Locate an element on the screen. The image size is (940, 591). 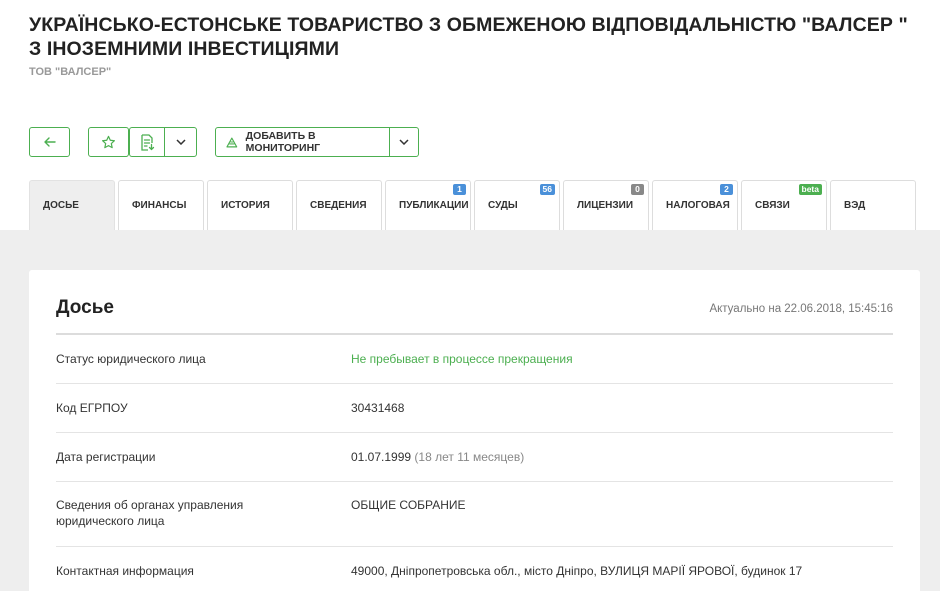
tab-licenses: ЛИЦЕНЗИИ 0 is located at coordinates (606, 205).